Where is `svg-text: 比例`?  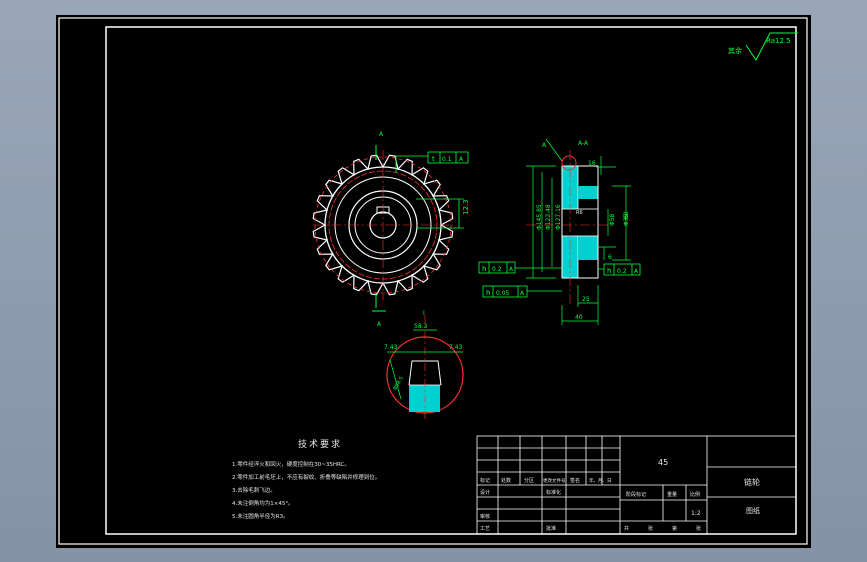 svg-text: 比例 is located at coordinates (695, 494).